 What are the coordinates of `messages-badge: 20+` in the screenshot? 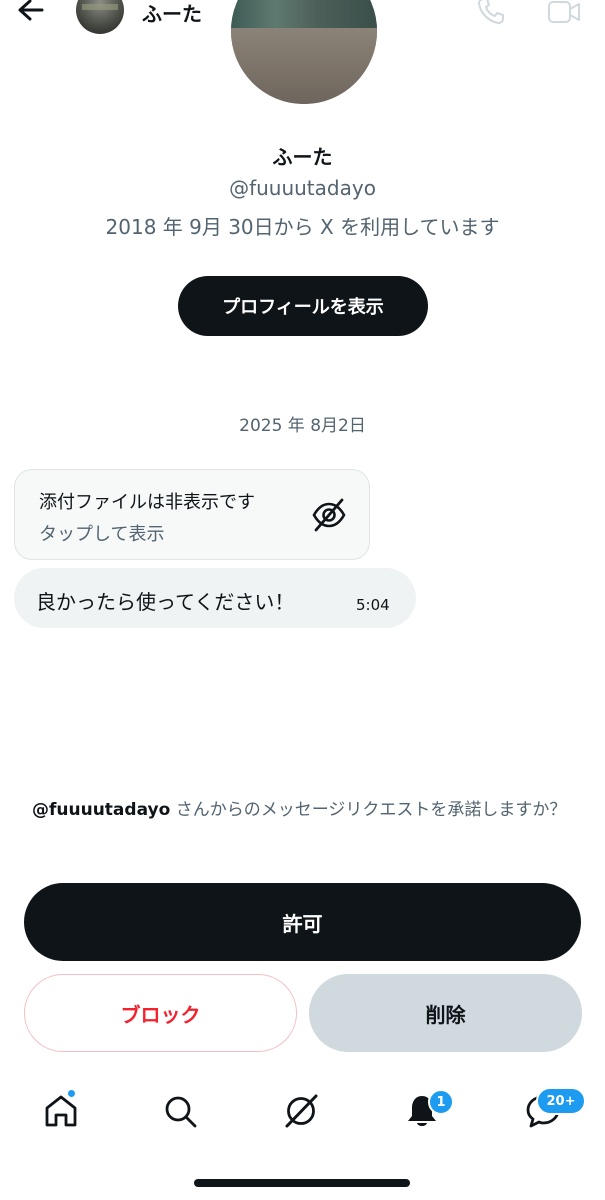 It's located at (561, 1101).